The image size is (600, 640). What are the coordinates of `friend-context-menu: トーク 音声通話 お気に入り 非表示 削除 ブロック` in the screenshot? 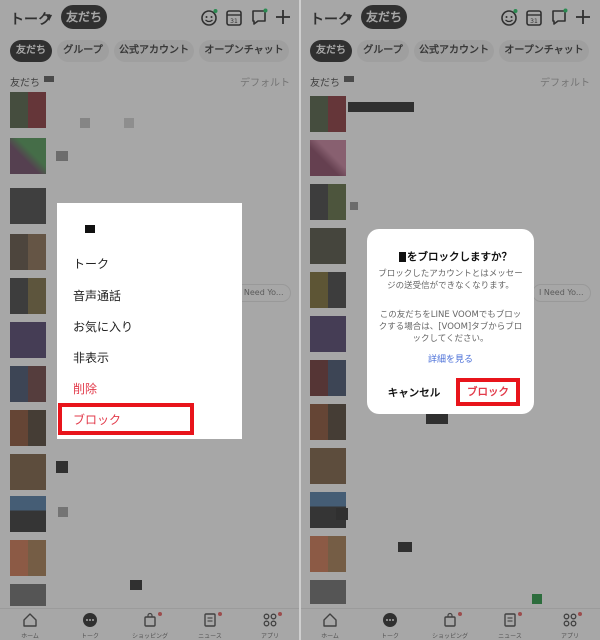 It's located at (149, 321).